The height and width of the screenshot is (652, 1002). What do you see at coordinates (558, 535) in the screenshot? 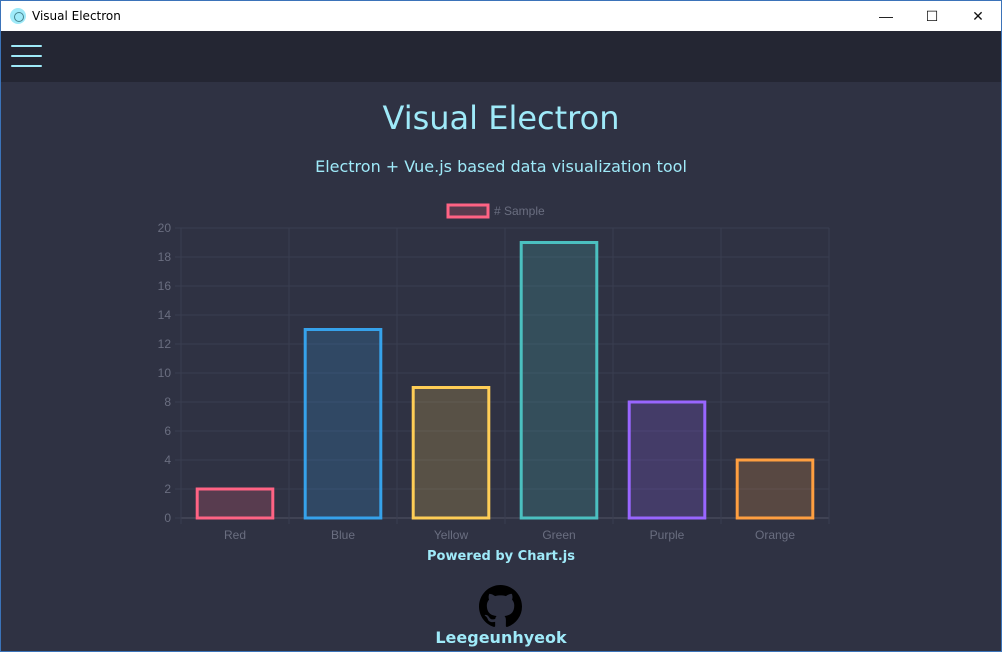
I see `x-tick-label: Green` at bounding box center [558, 535].